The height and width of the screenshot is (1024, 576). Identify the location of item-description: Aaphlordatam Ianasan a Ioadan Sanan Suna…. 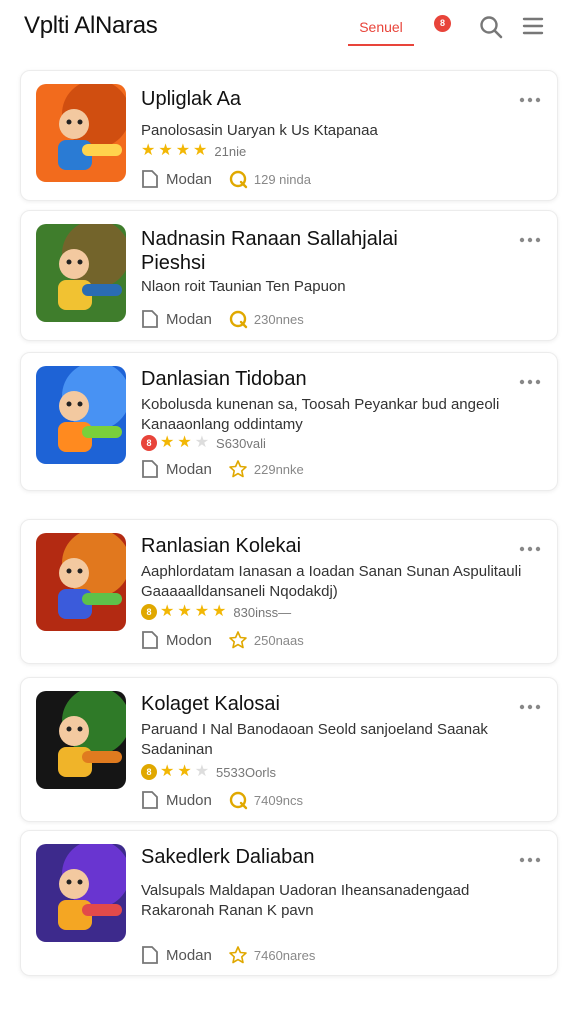
(331, 571).